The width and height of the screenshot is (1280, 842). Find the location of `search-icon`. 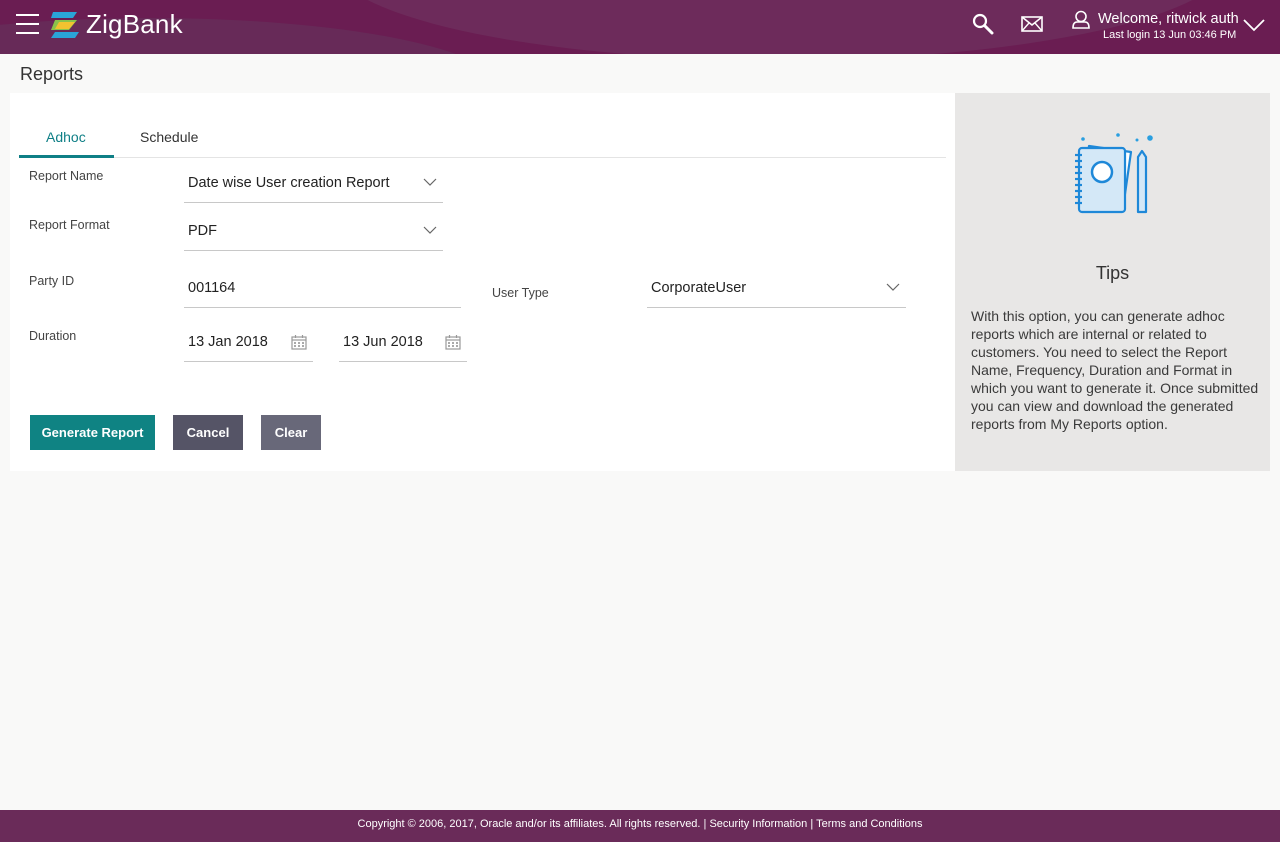

search-icon is located at coordinates (983, 24).